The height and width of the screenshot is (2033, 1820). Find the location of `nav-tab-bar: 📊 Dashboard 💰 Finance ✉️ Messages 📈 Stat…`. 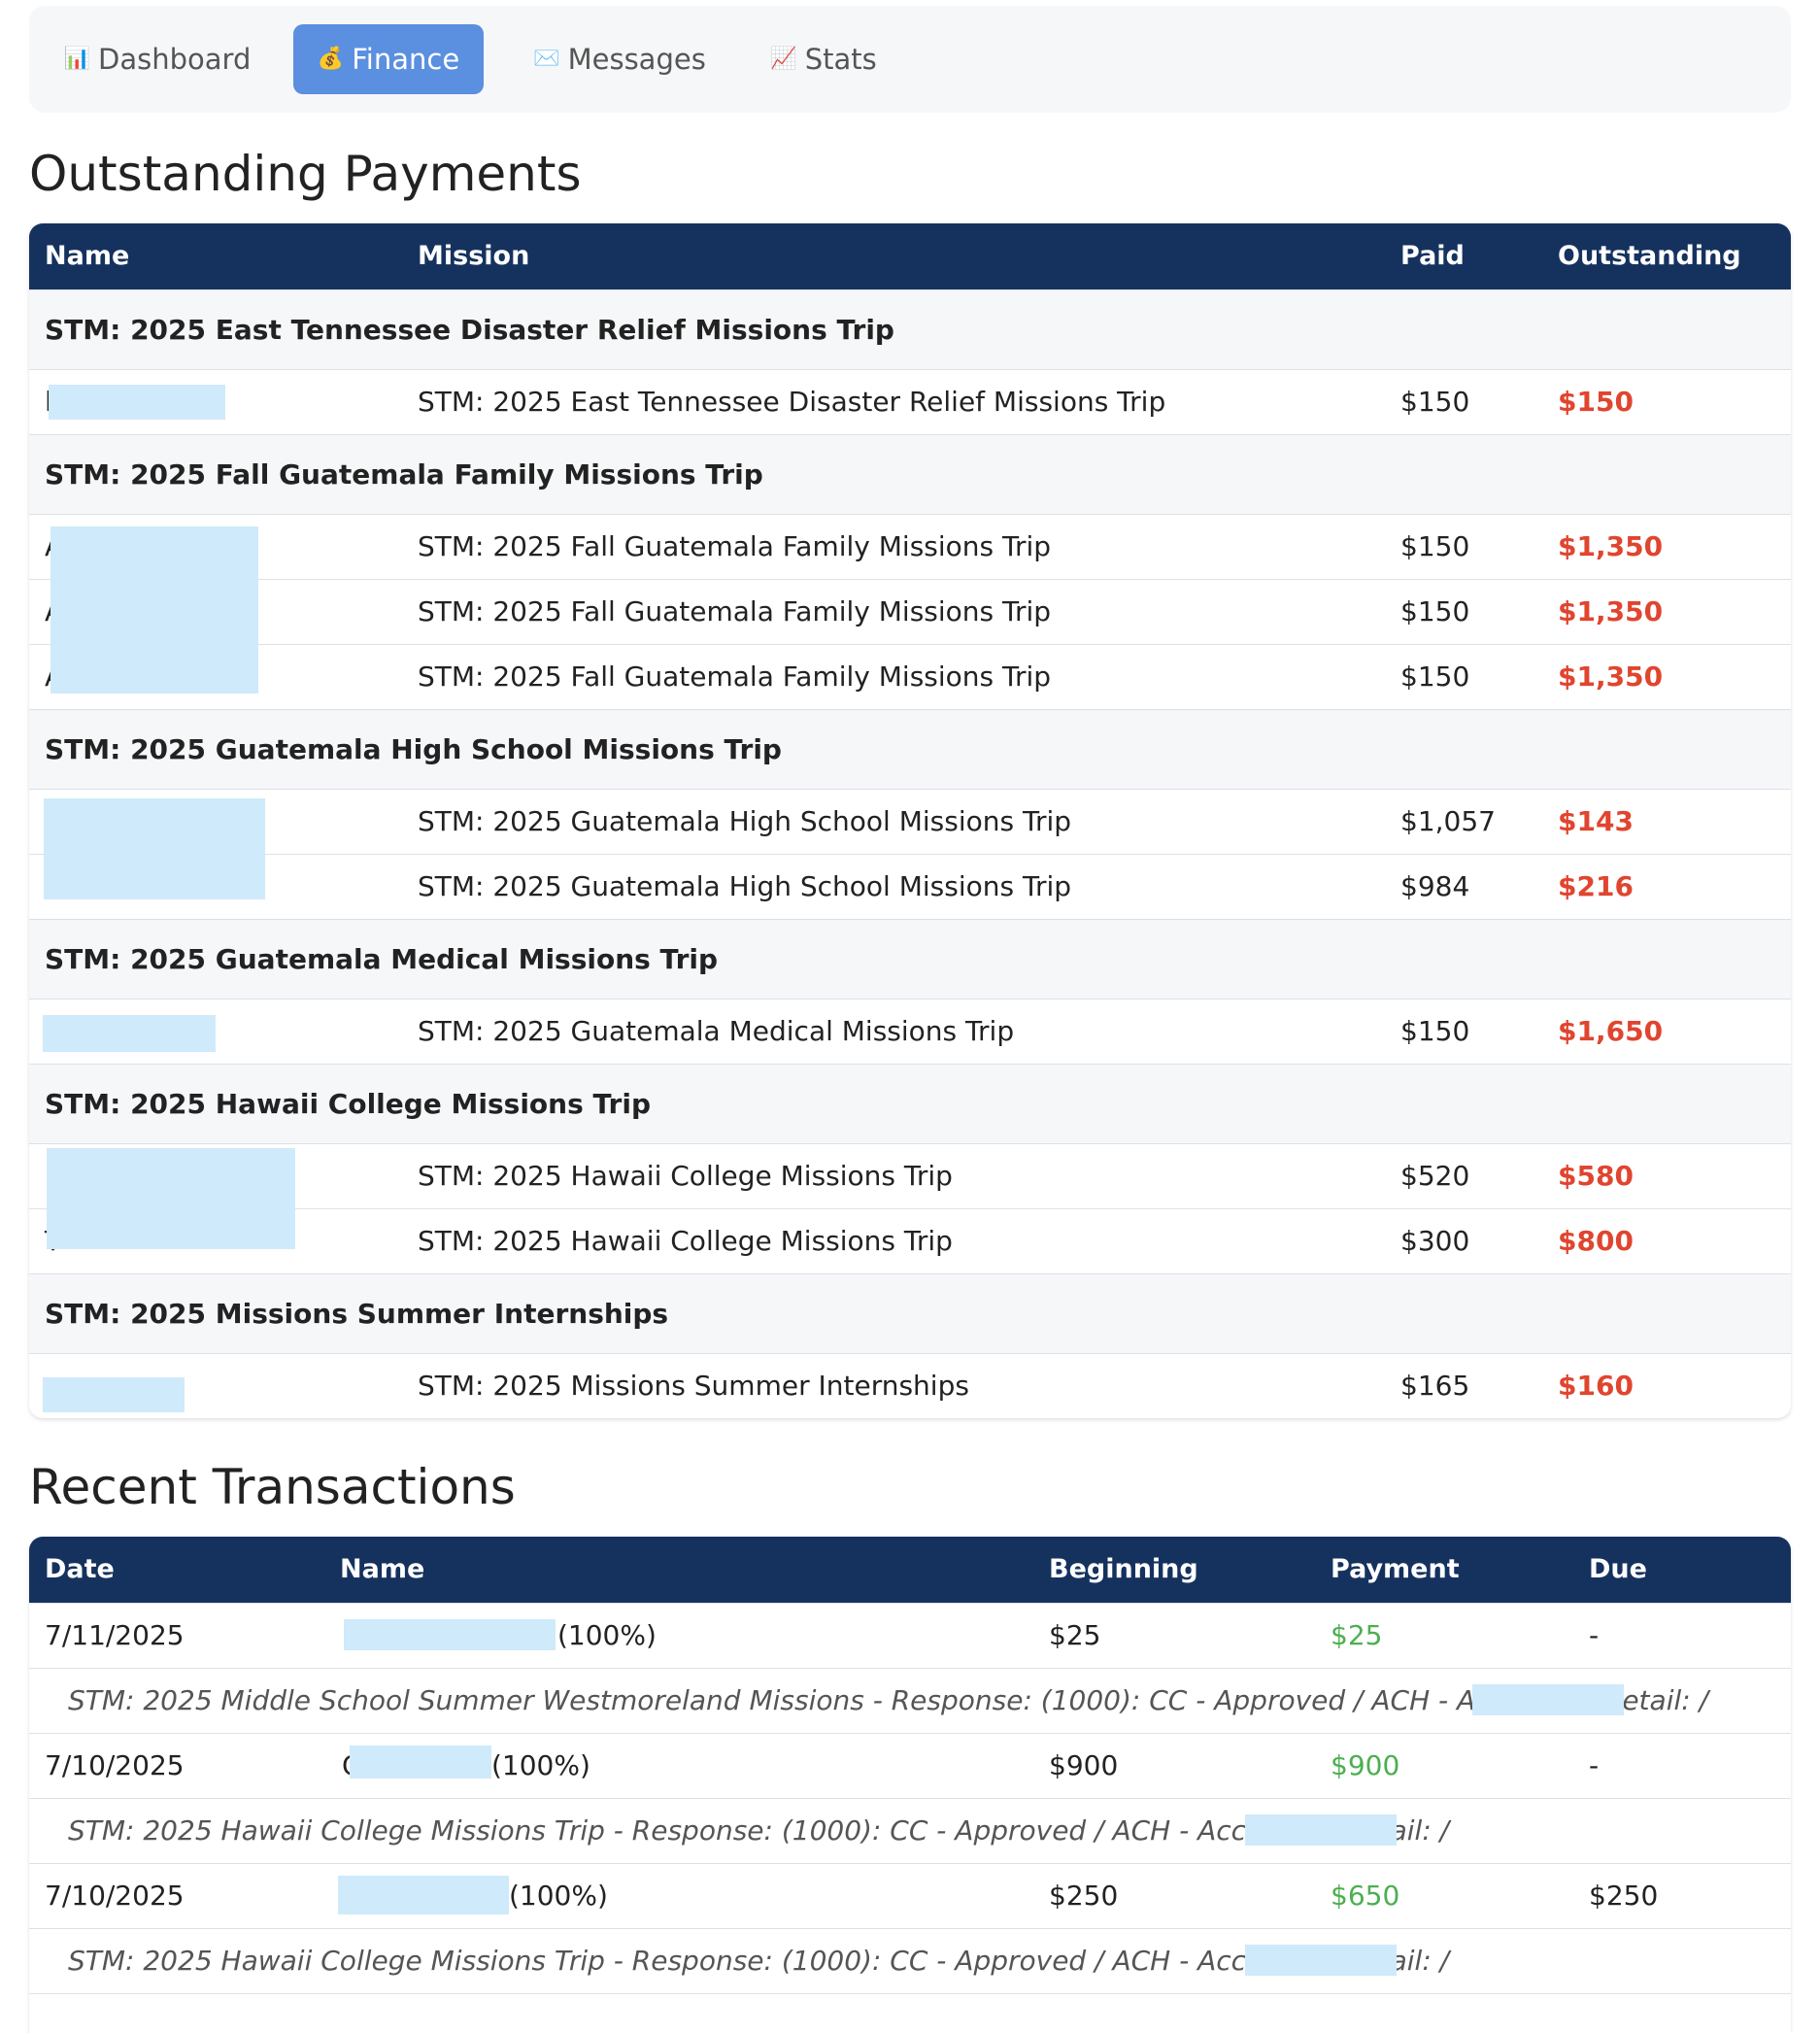

nav-tab-bar: 📊 Dashboard 💰 Finance ✉️ Messages 📈 Stat… is located at coordinates (910, 59).